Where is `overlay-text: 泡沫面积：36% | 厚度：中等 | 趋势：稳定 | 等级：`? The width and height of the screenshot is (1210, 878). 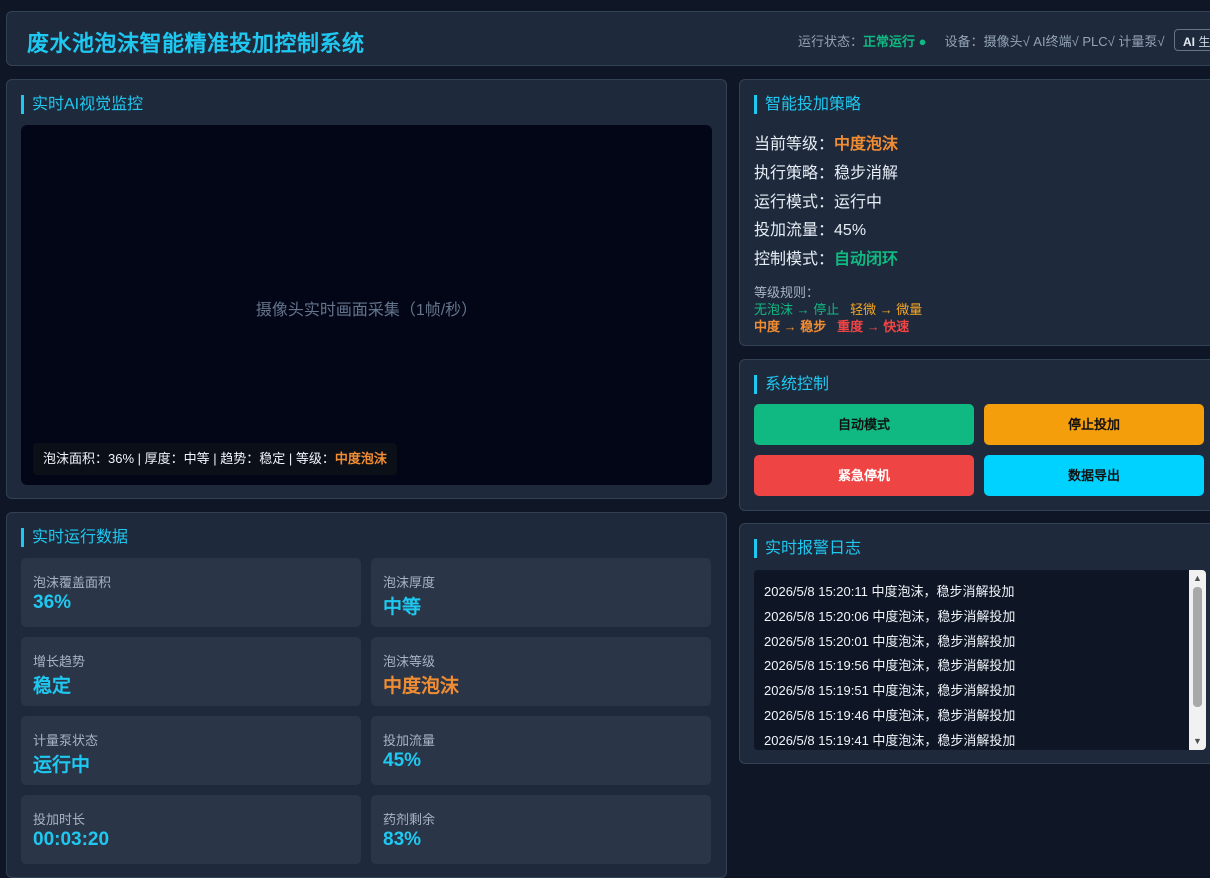 overlay-text: 泡沫面积：36% | 厚度：中等 | 趋势：稳定 | 等级： is located at coordinates (189, 458).